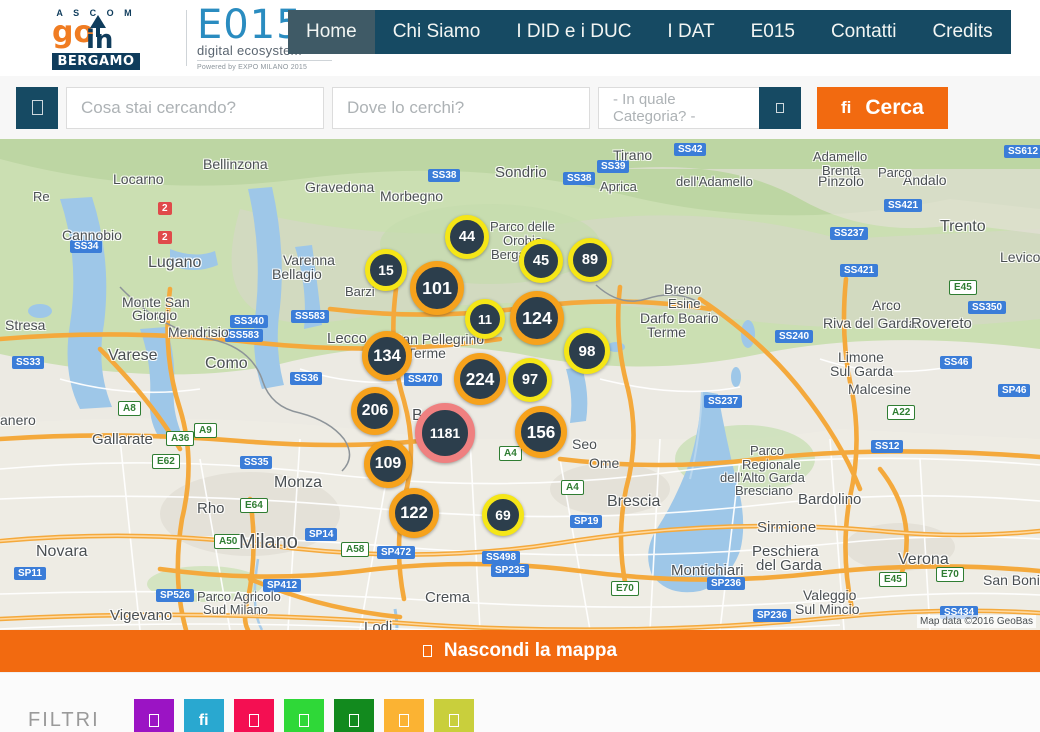  Describe the element at coordinates (846, 107) in the screenshot. I see `search-glyph-icon: fi` at that location.